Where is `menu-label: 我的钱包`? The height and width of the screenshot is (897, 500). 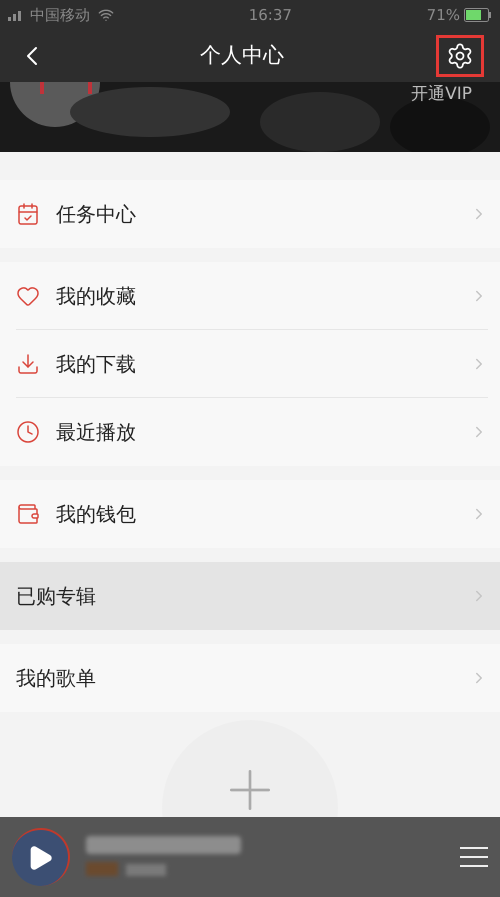 menu-label: 我的钱包 is located at coordinates (96, 514).